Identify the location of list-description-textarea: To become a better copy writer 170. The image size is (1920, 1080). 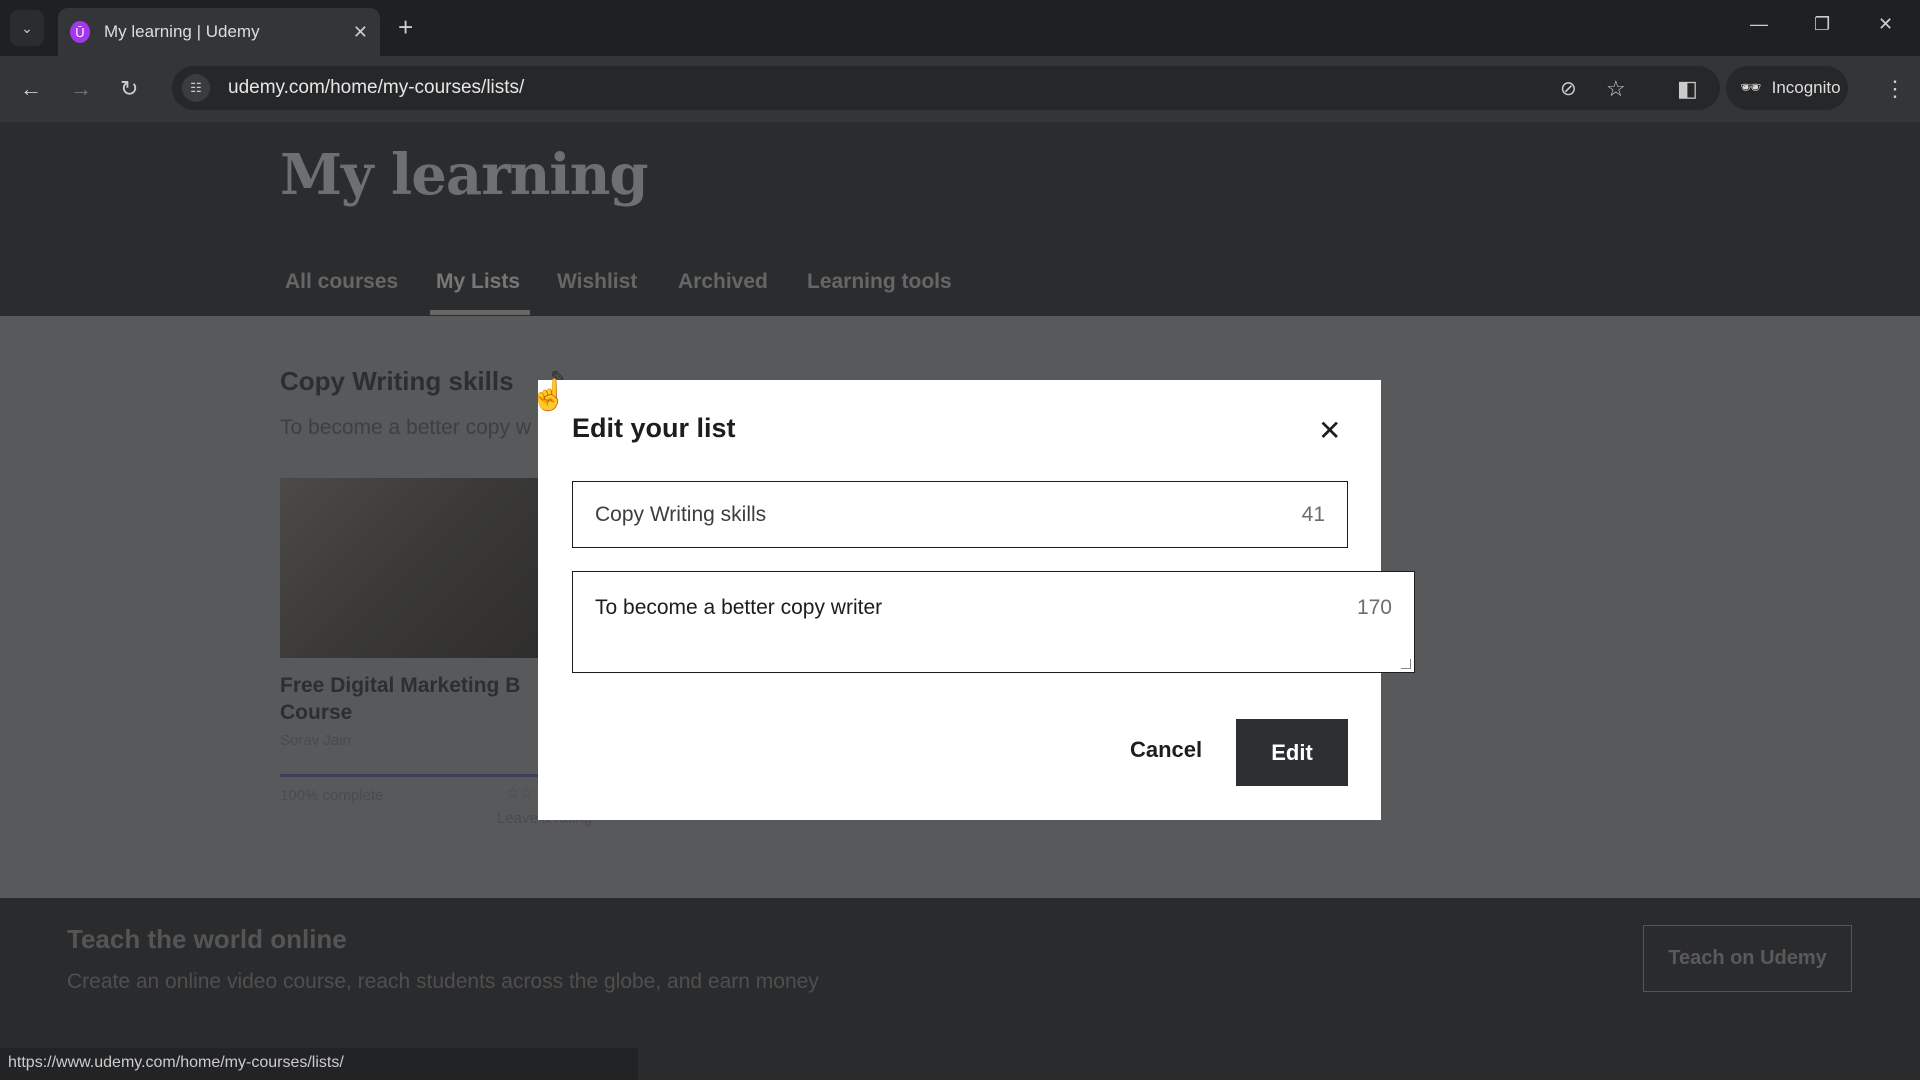
(993, 622).